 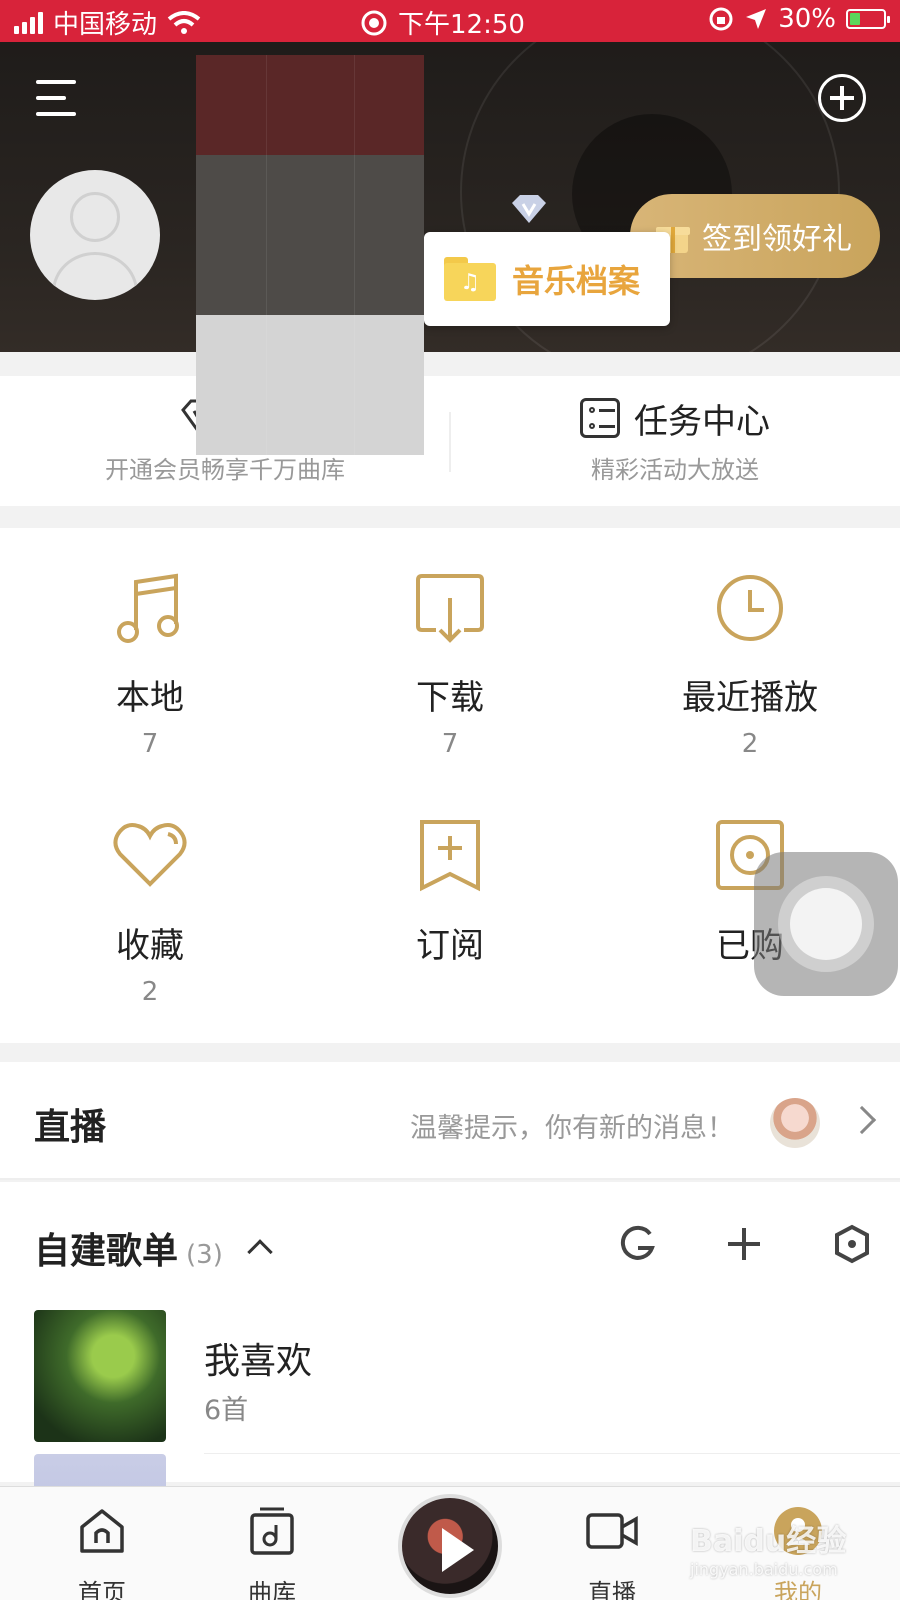 What do you see at coordinates (95, 235) in the screenshot?
I see `avatar` at bounding box center [95, 235].